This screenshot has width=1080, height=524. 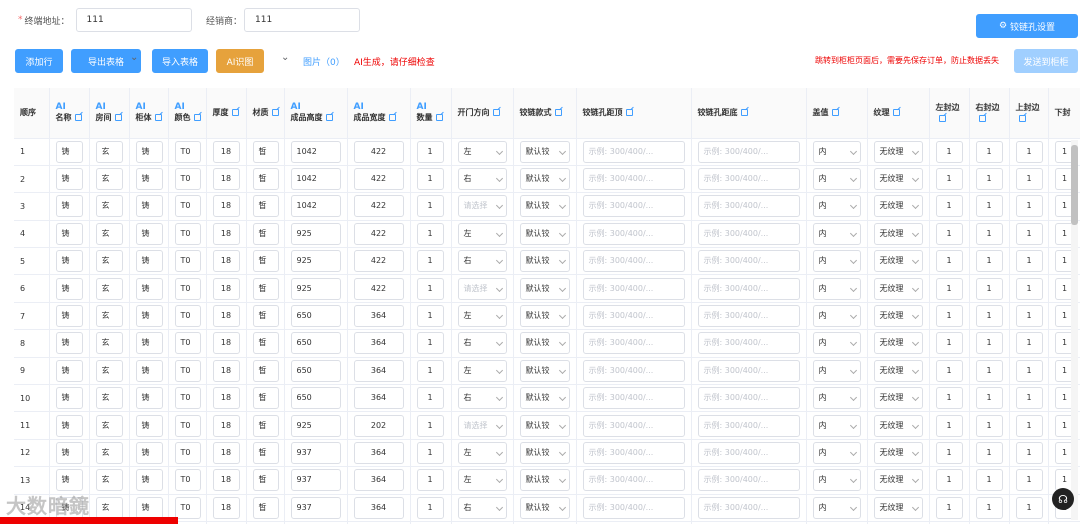 I want to click on images-link: 图片（0）, so click(x=324, y=61).